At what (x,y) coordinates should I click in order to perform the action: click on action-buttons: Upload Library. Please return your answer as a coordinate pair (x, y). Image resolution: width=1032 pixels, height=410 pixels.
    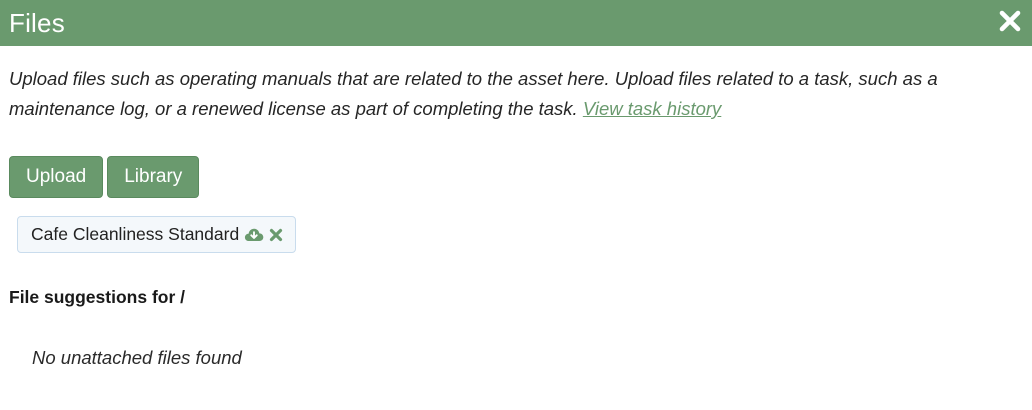
    Looking at the image, I should click on (104, 177).